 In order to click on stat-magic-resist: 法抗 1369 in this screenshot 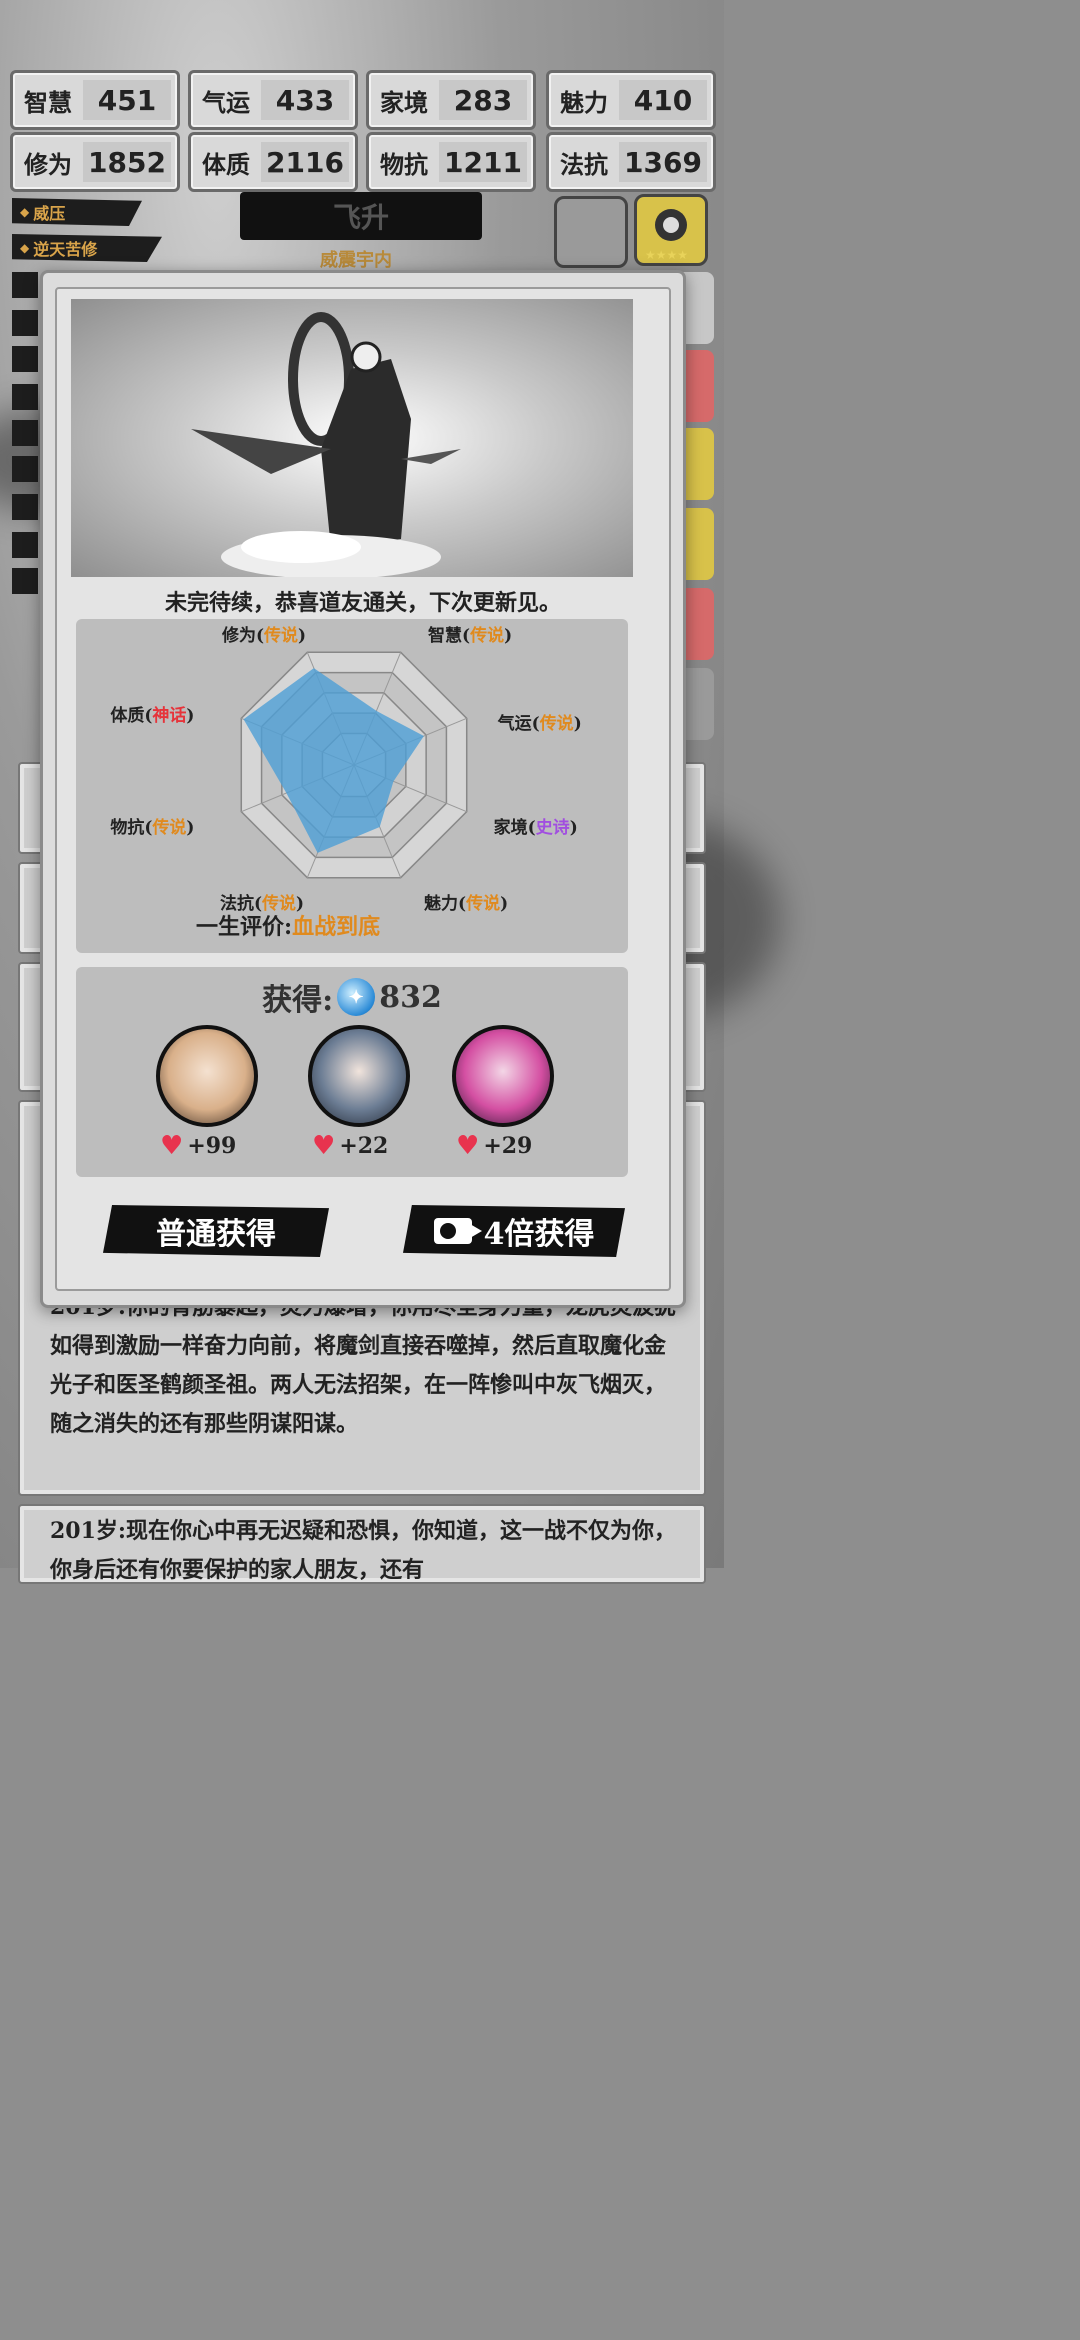, I will do `click(631, 162)`.